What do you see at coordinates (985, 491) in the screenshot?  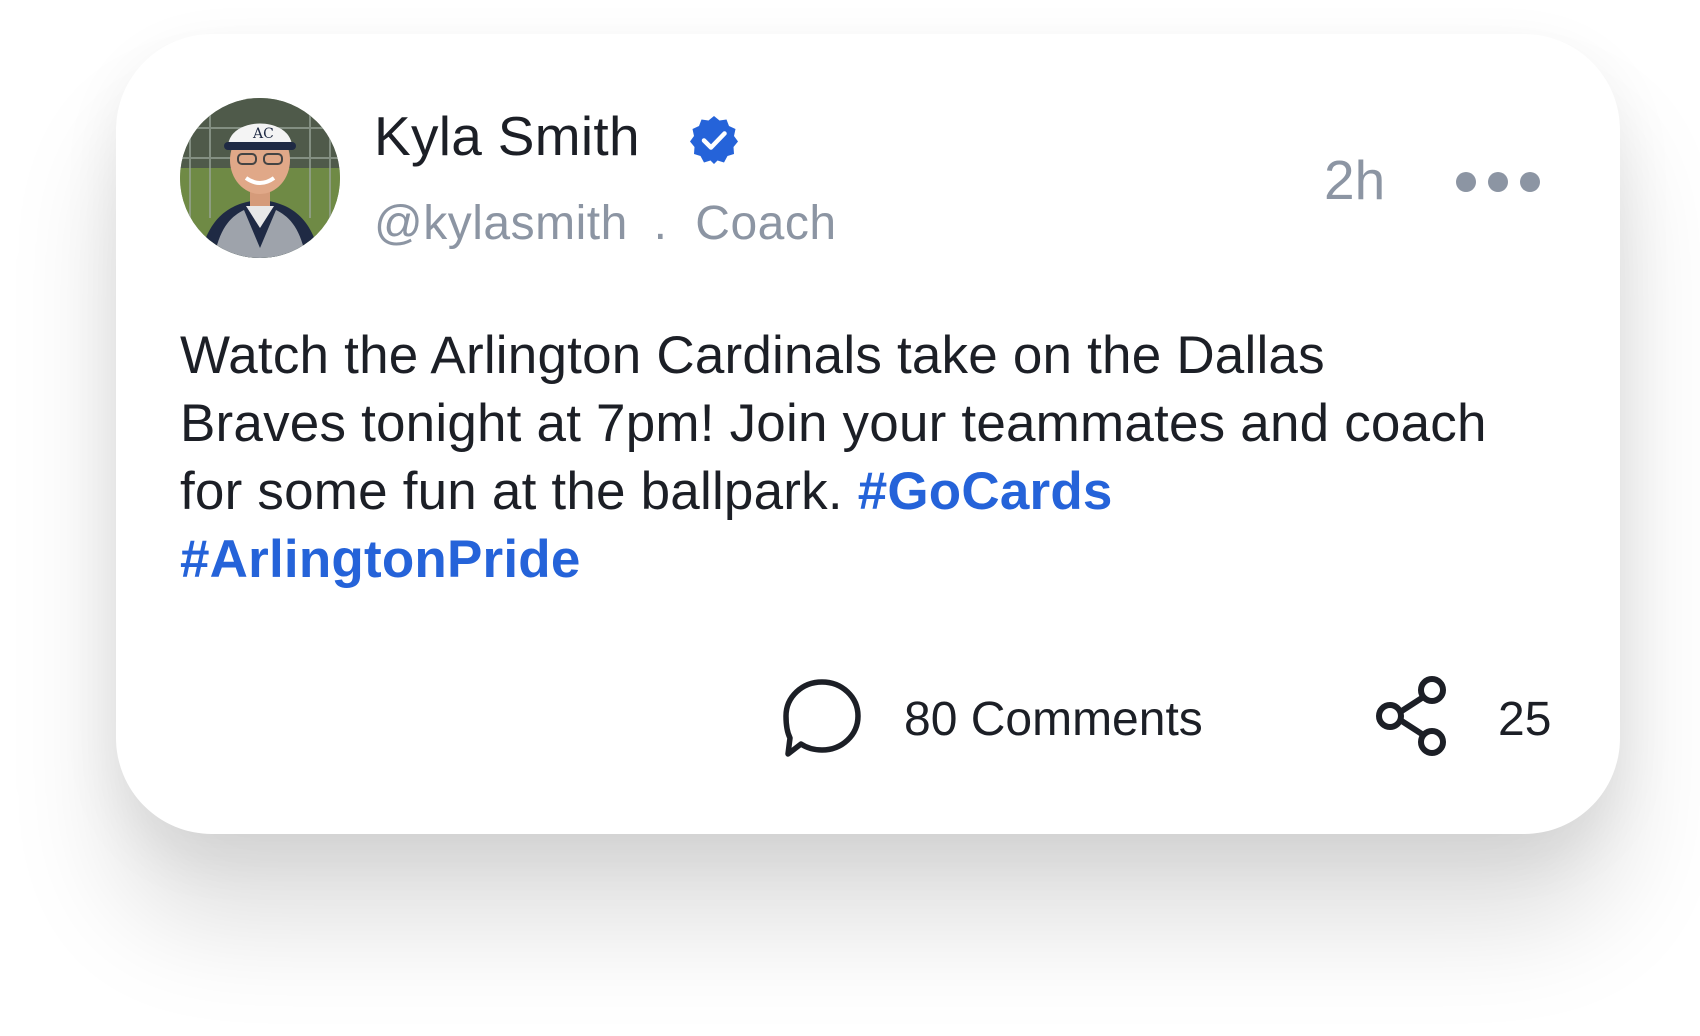 I see `hashtag-gocards: #GoCards` at bounding box center [985, 491].